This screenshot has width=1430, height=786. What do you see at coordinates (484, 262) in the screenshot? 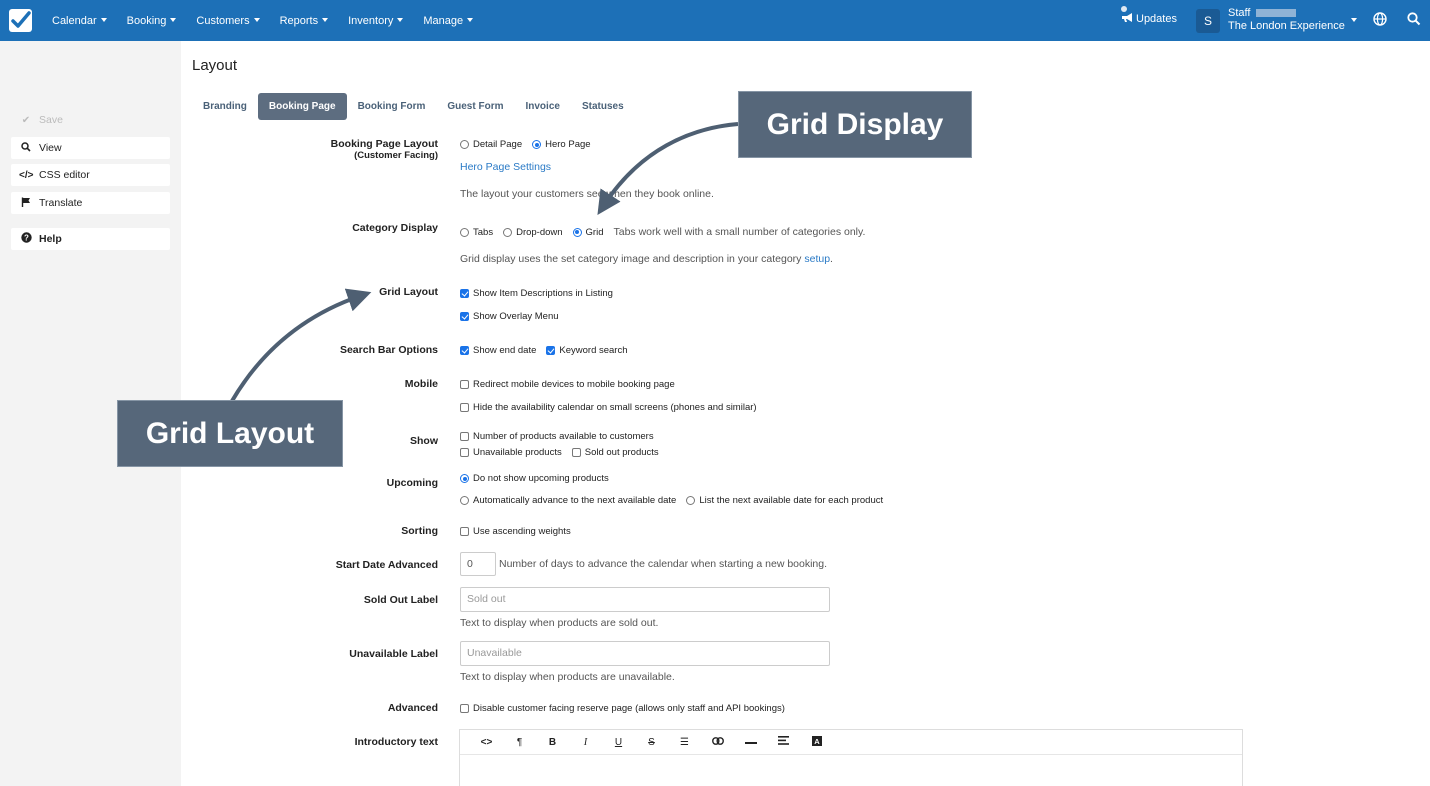
I see `annotation-arrows` at bounding box center [484, 262].